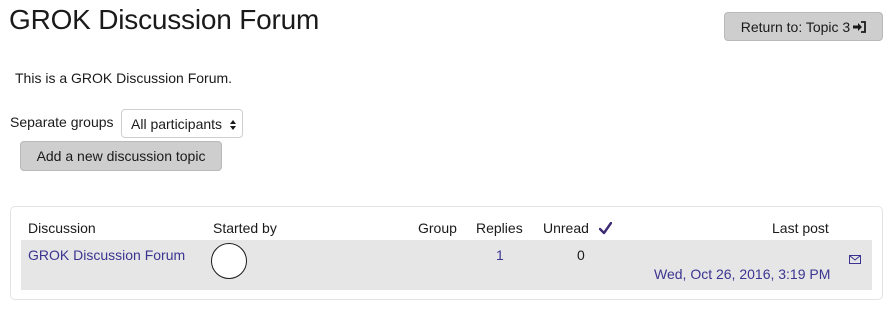 This screenshot has height=312, width=893. I want to click on add-discussion-topic-button: Add a new discussion topic, so click(121, 156).